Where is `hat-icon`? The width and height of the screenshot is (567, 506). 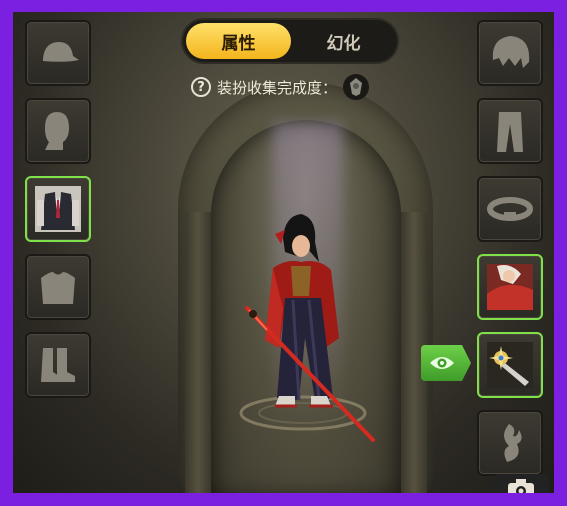 hat-icon is located at coordinates (61, 52).